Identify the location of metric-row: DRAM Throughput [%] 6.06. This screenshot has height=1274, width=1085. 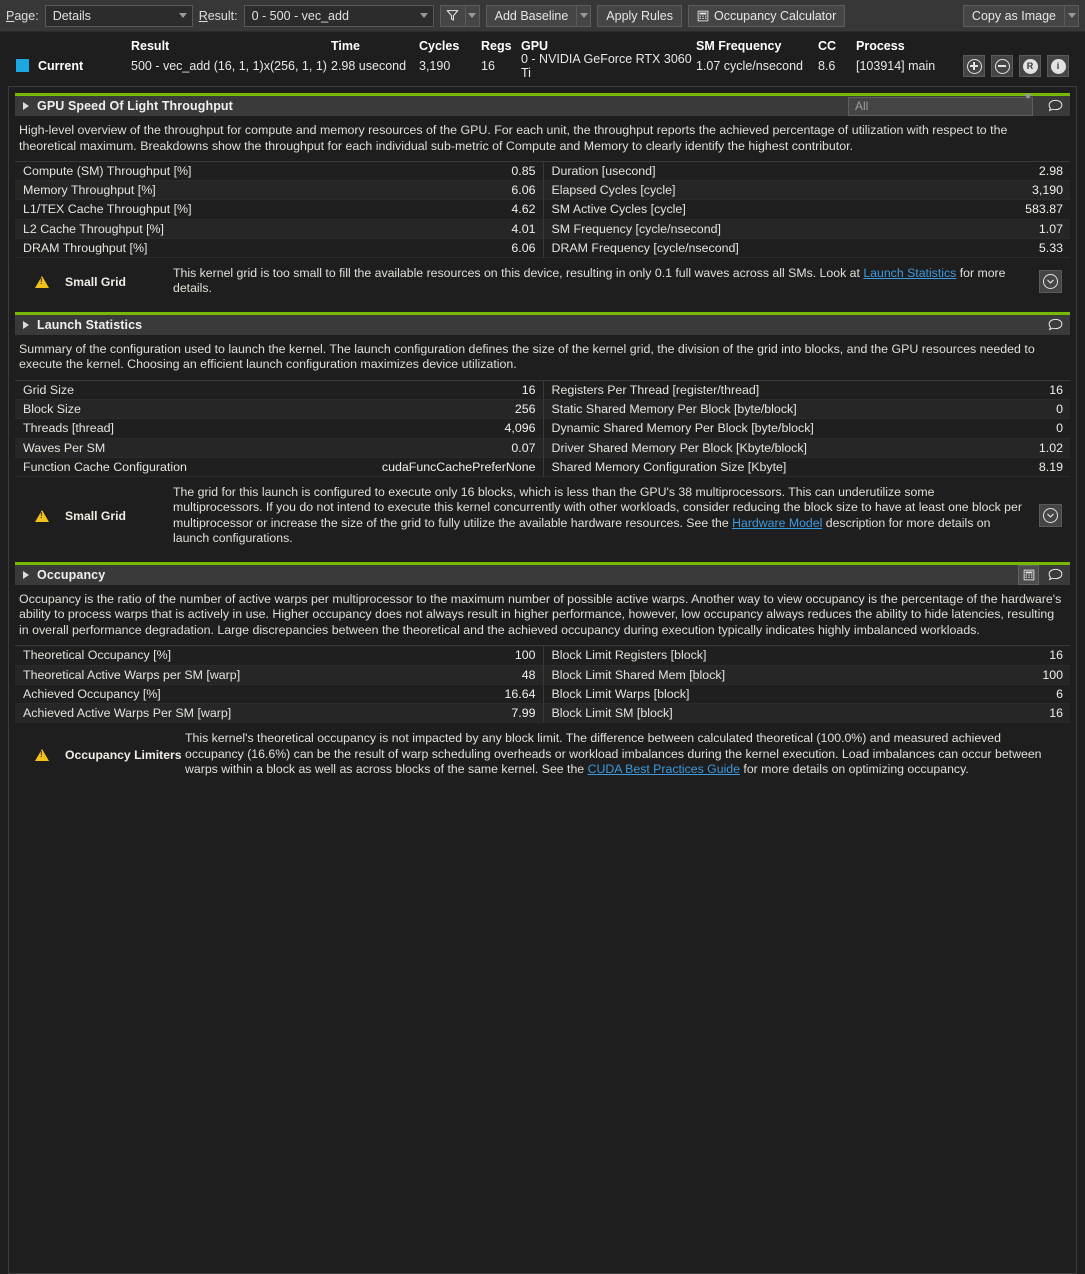
(279, 248).